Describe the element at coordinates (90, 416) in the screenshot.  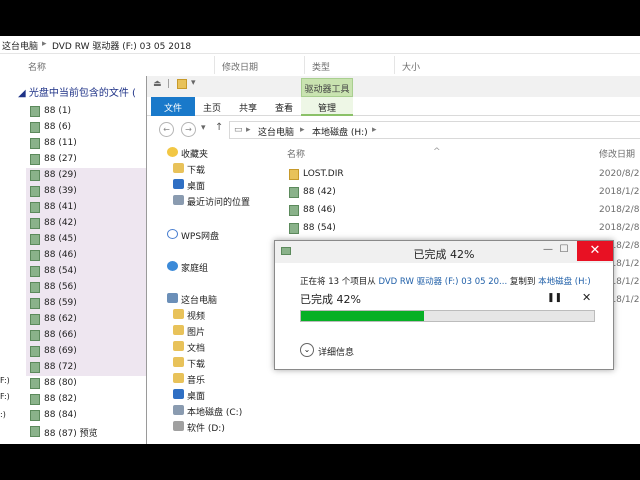
I see `file-row: 88 (84)` at that location.